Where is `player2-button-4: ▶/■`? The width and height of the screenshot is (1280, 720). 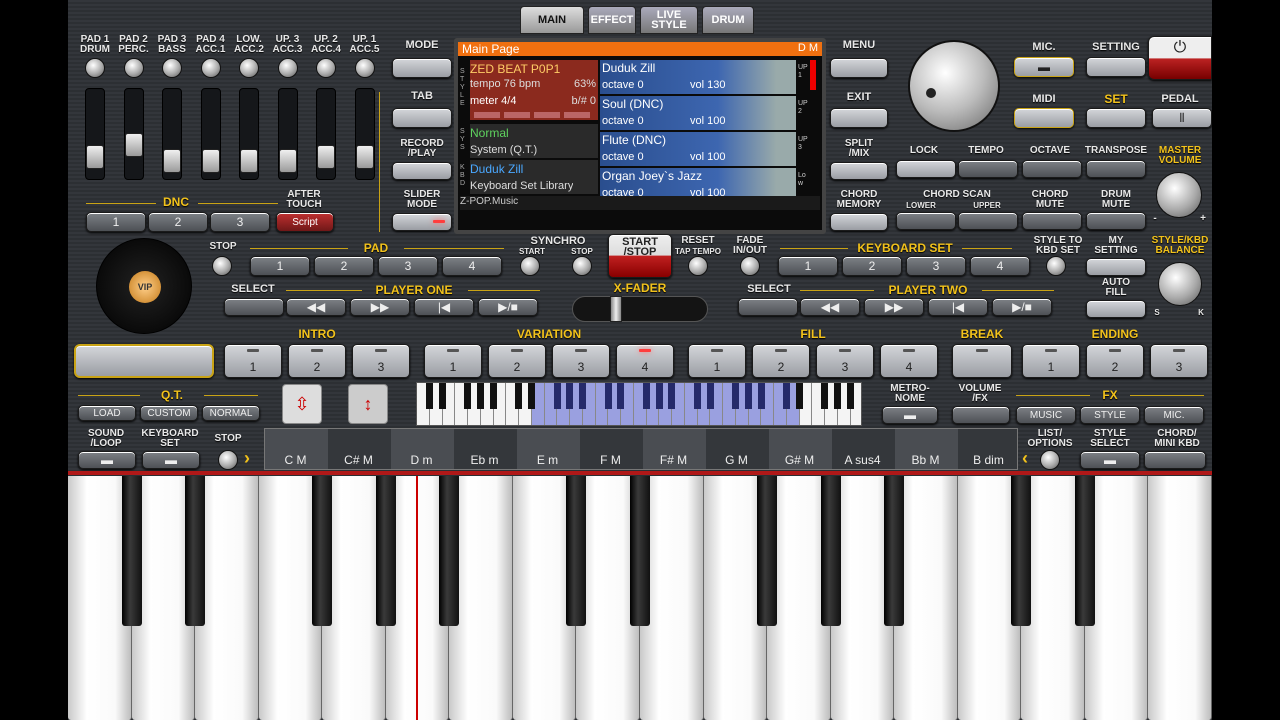 player2-button-4: ▶/■ is located at coordinates (1022, 307).